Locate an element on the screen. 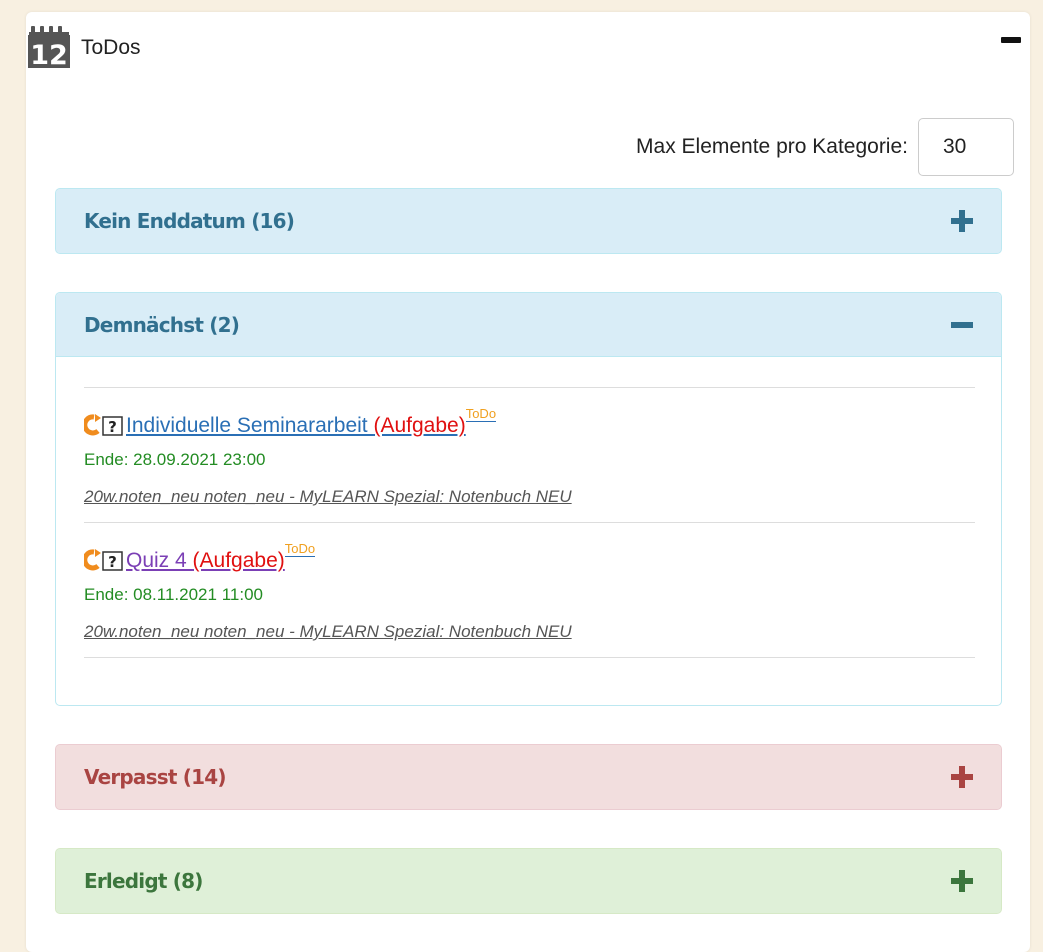 The width and height of the screenshot is (1043, 952). max-elements-label: Max Elemente pro Kategorie: is located at coordinates (772, 146).